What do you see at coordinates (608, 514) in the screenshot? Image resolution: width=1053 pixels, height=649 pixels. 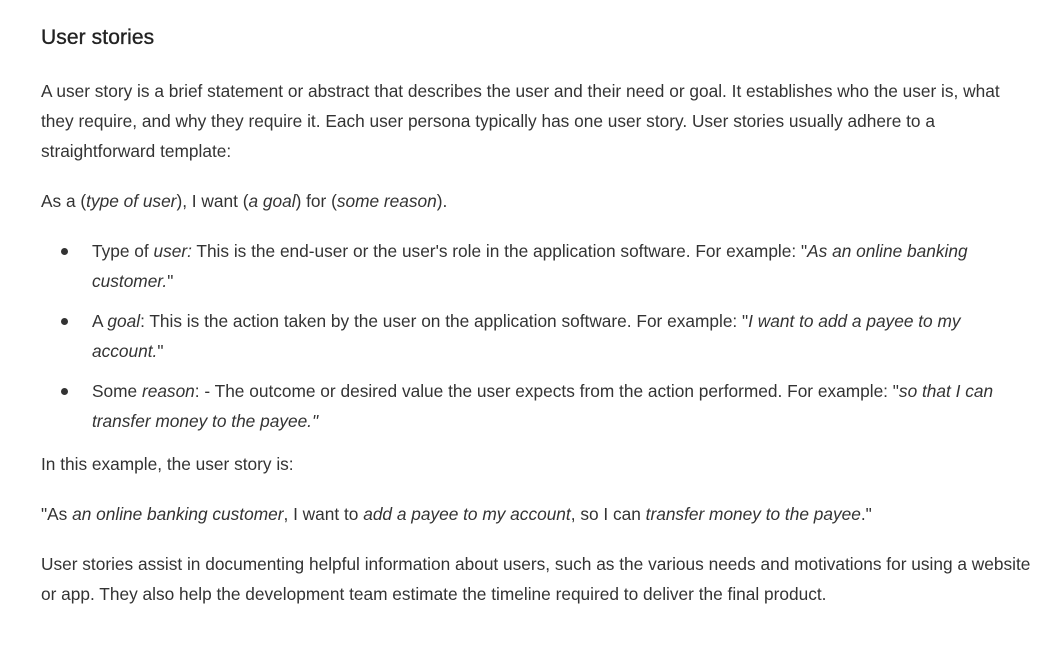 I see `example-text-3: , so I can` at bounding box center [608, 514].